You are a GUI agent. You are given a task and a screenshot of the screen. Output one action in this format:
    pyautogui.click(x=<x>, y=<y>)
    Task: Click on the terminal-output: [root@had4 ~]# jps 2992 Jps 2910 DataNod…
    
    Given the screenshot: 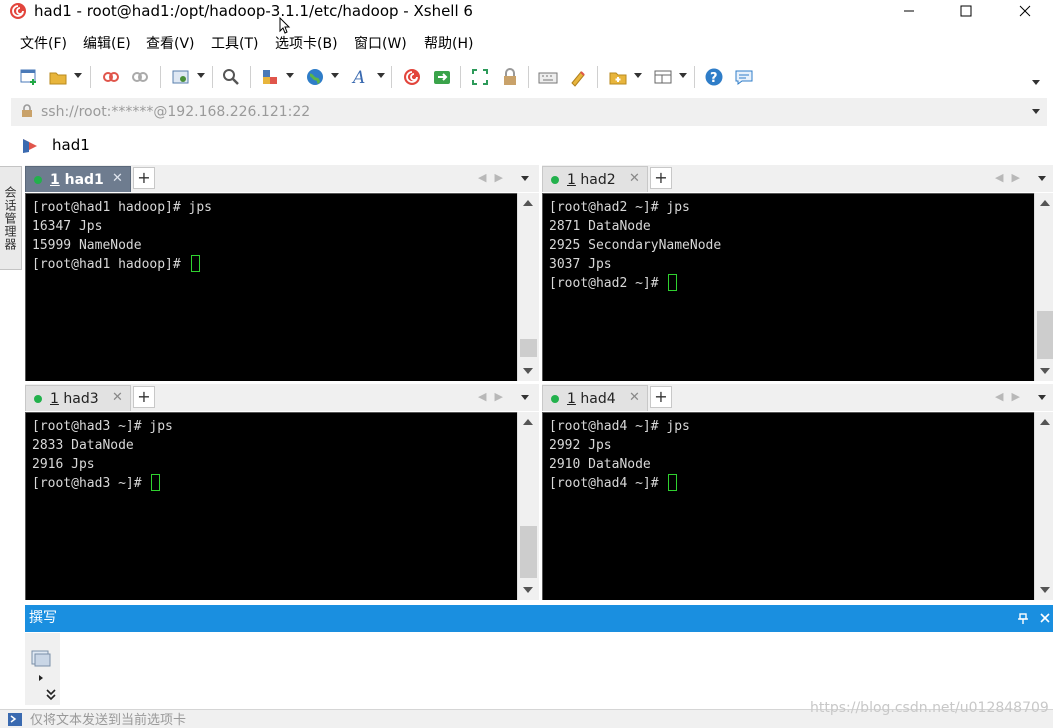 What is the action you would take?
    pyautogui.click(x=788, y=506)
    